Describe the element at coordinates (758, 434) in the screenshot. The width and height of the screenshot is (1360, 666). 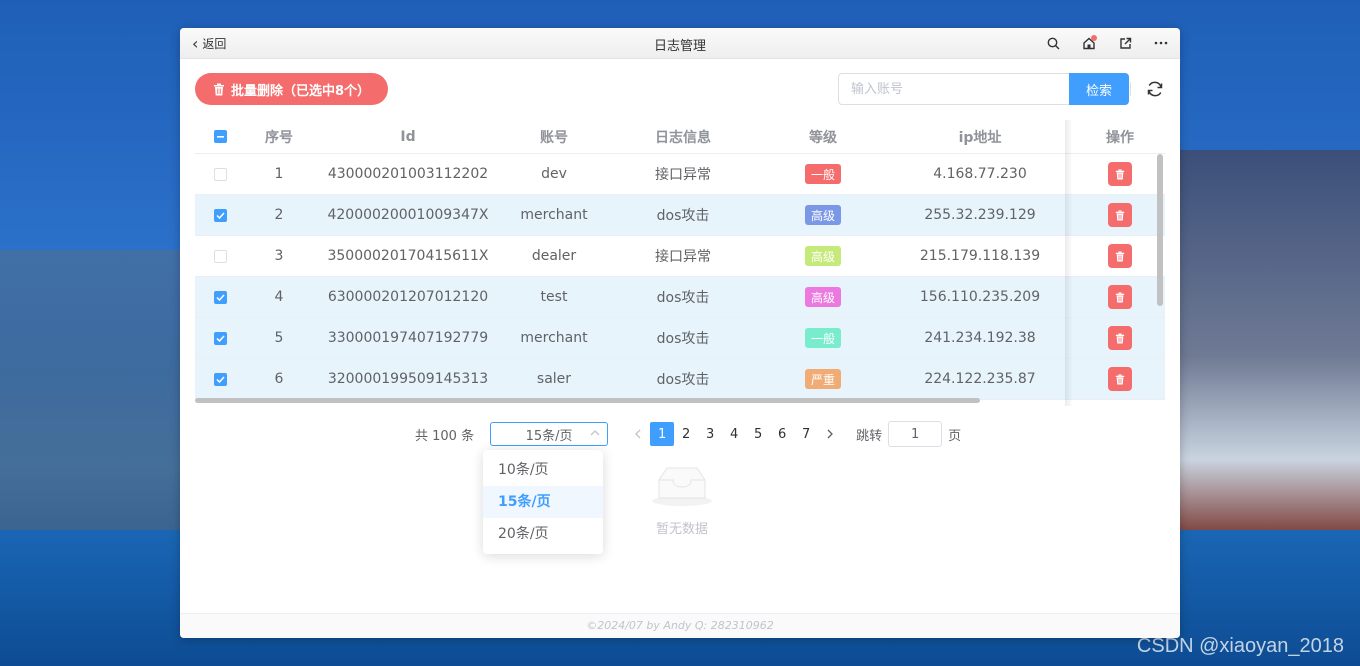
I see `page-number-button: 5` at that location.